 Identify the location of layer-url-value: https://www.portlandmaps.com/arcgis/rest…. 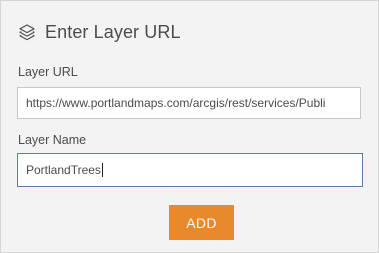
(176, 103).